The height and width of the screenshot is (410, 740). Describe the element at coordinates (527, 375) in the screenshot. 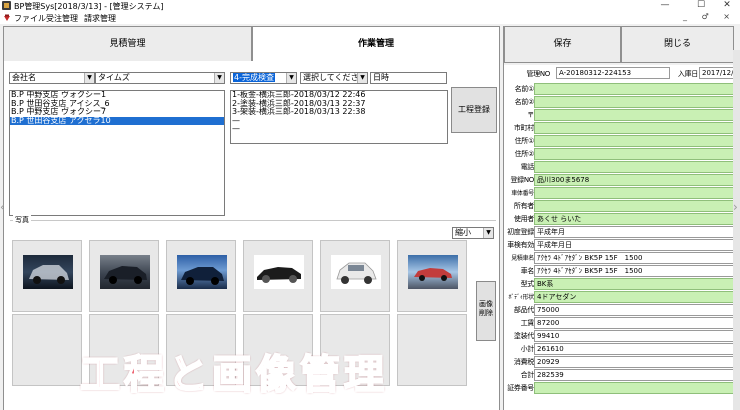

I see `label-total: 合計` at that location.